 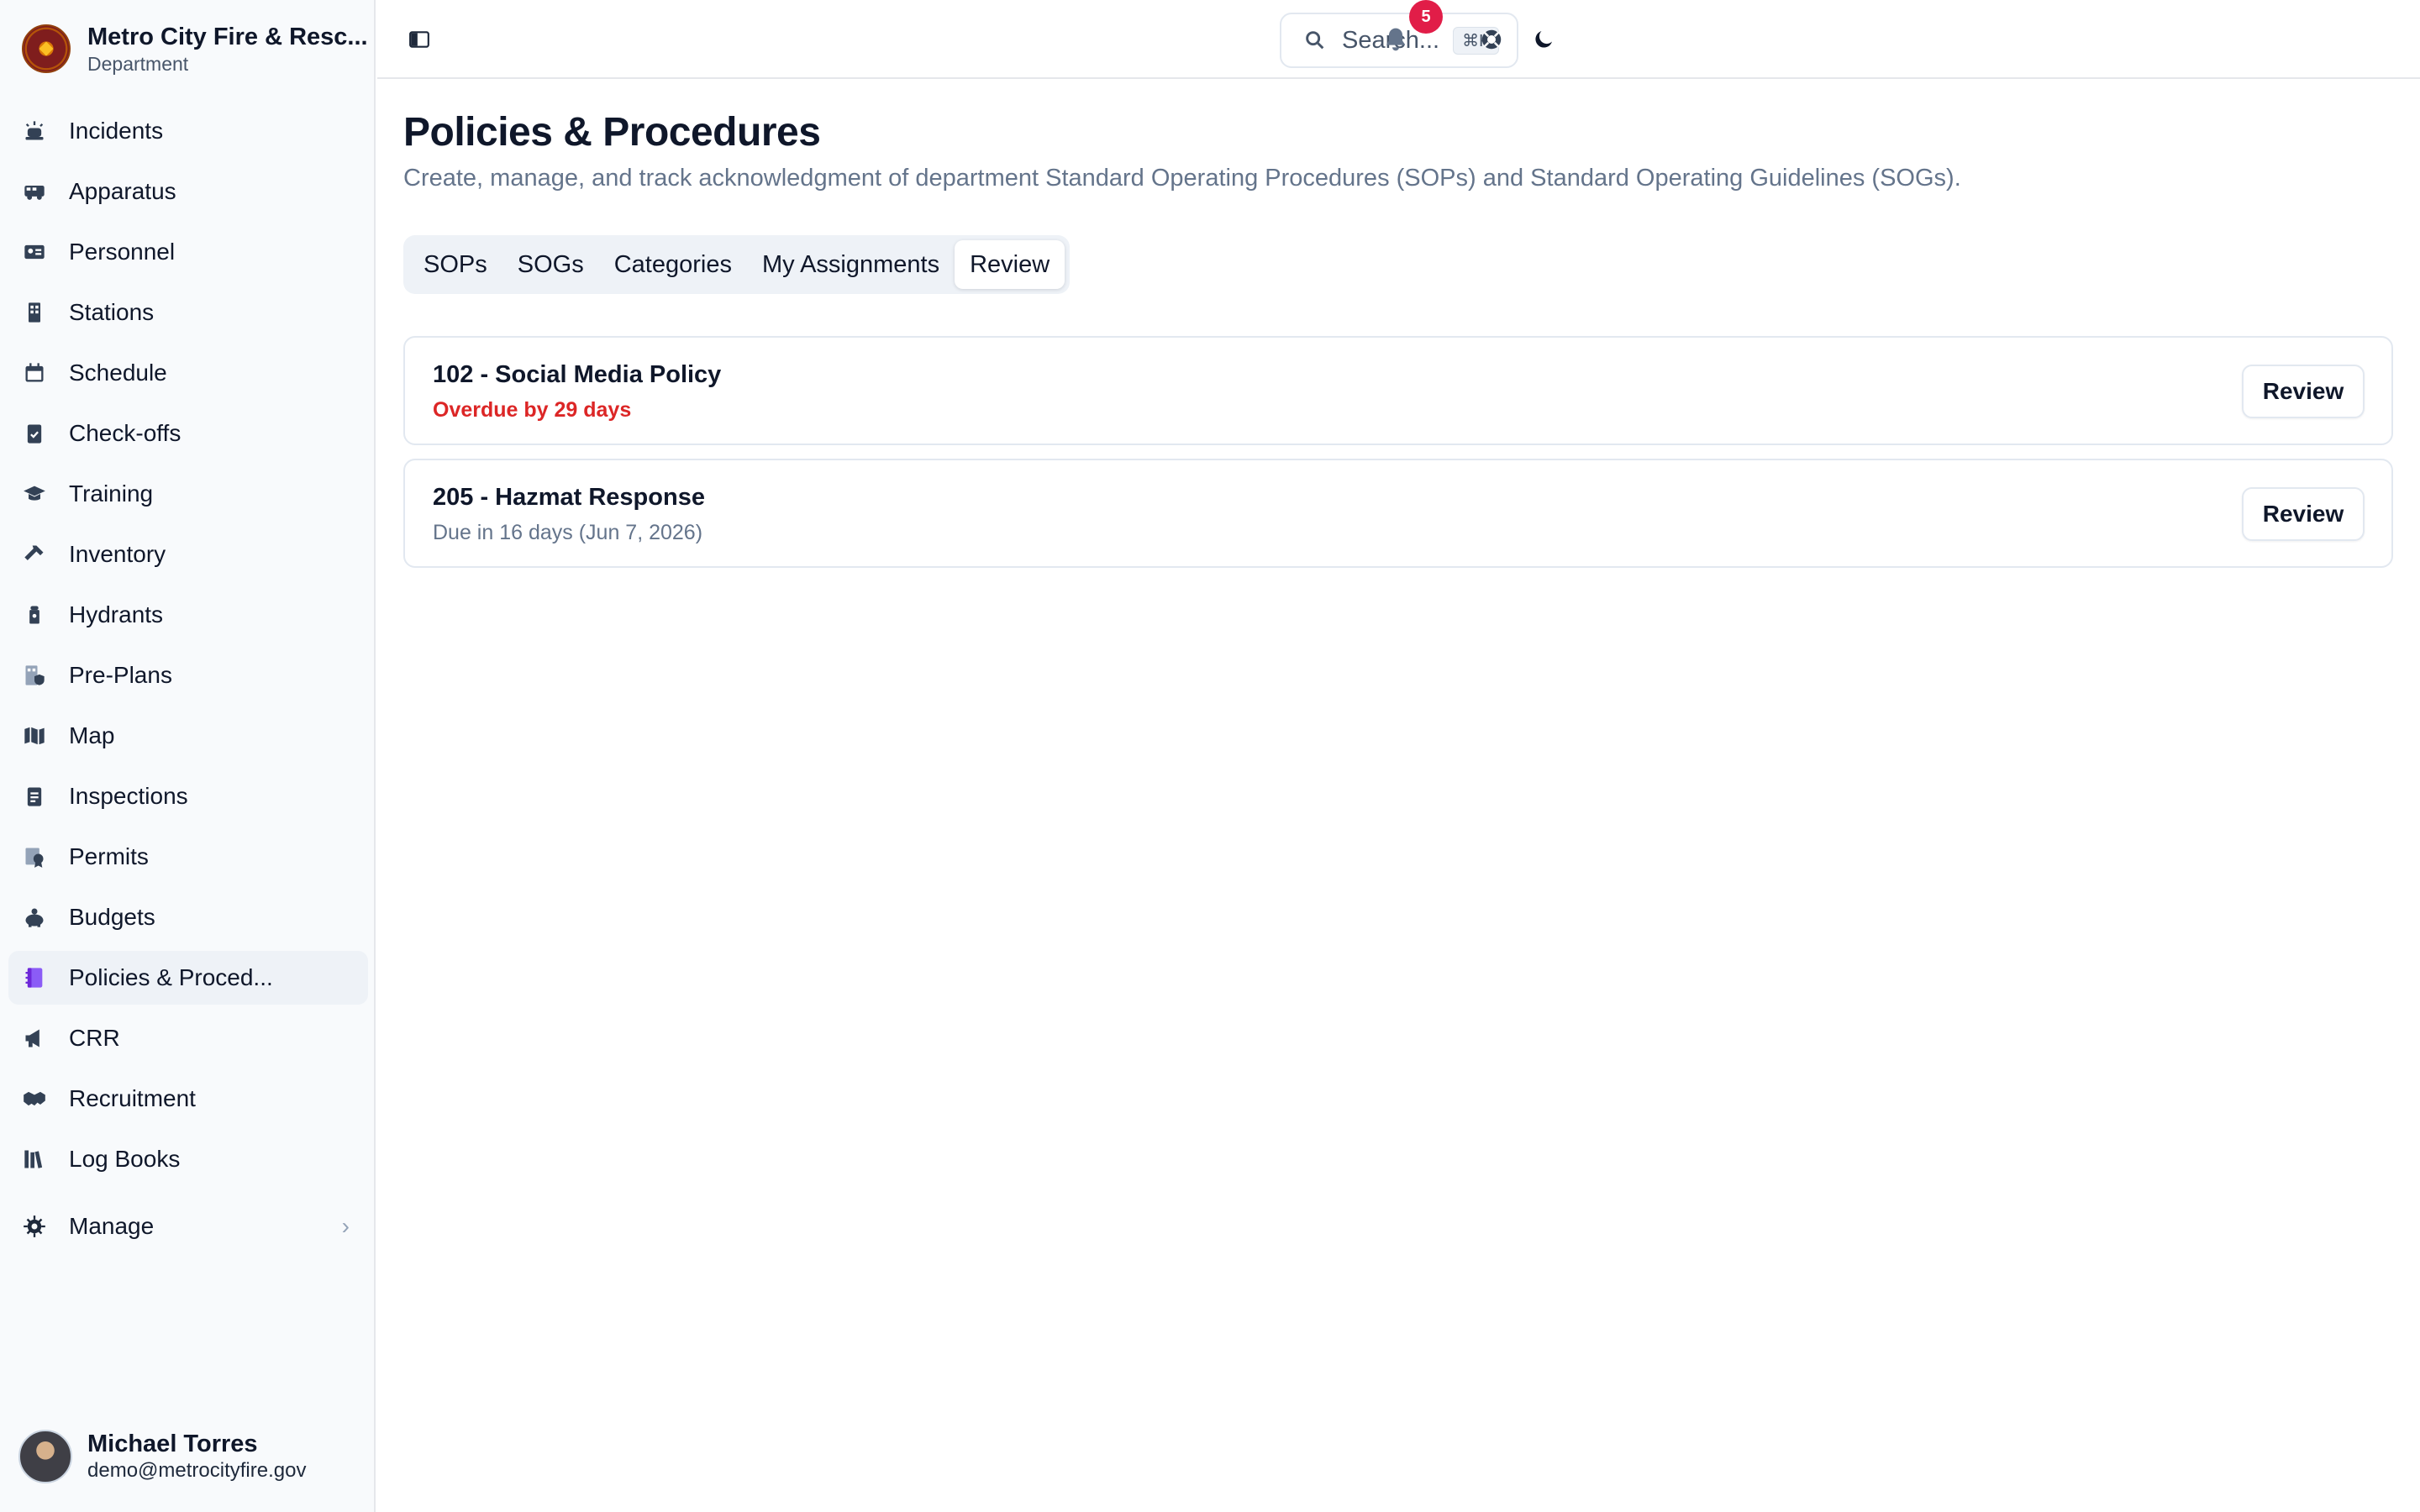 What do you see at coordinates (34, 1098) in the screenshot?
I see `handshake-icon` at bounding box center [34, 1098].